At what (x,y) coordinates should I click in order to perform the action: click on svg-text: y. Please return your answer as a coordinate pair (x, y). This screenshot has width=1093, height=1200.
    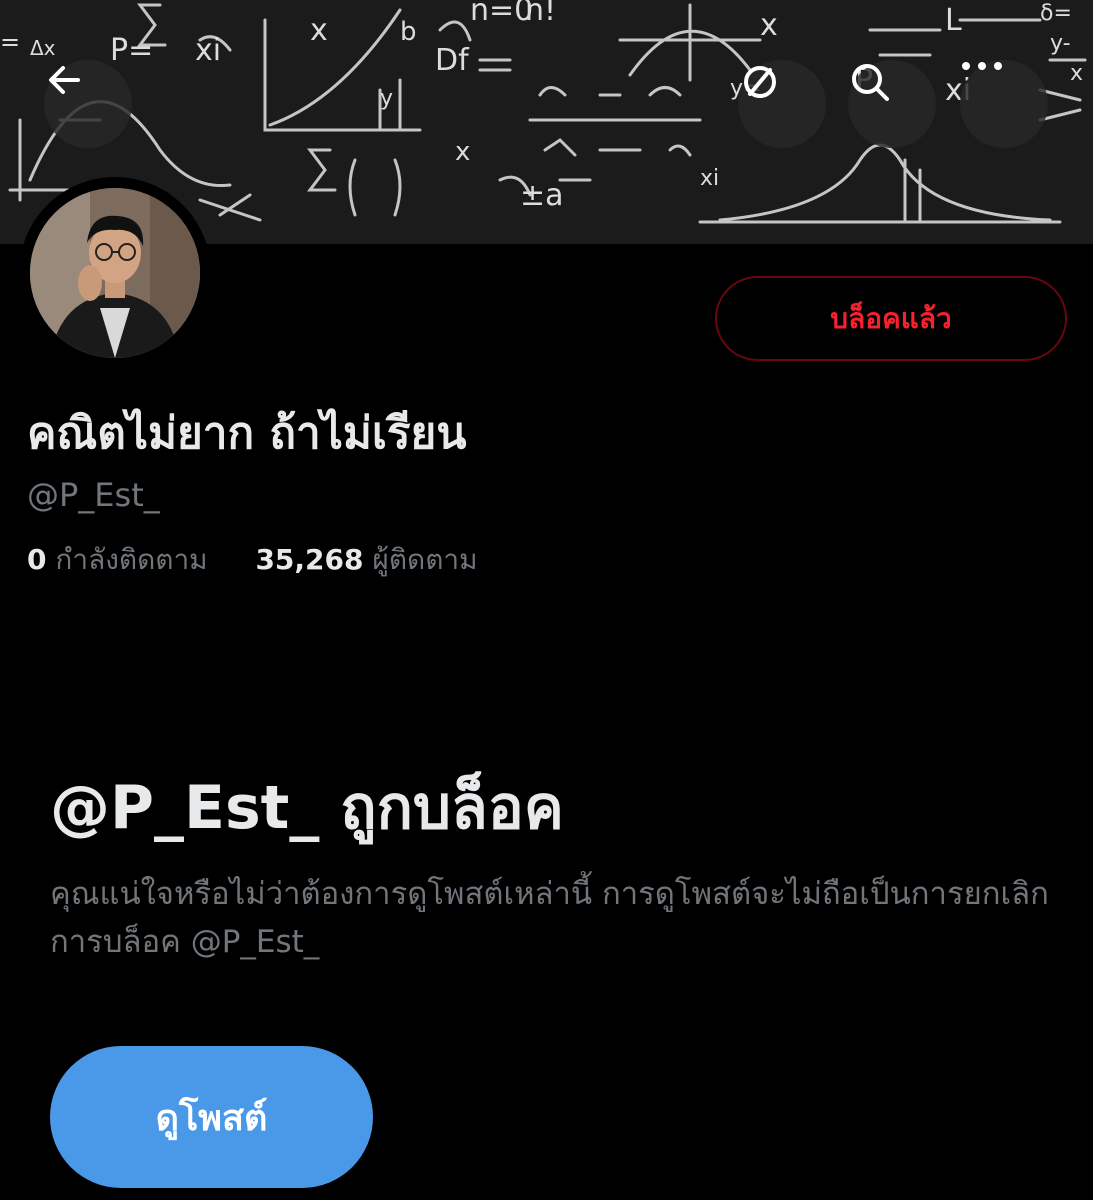
    Looking at the image, I should click on (386, 98).